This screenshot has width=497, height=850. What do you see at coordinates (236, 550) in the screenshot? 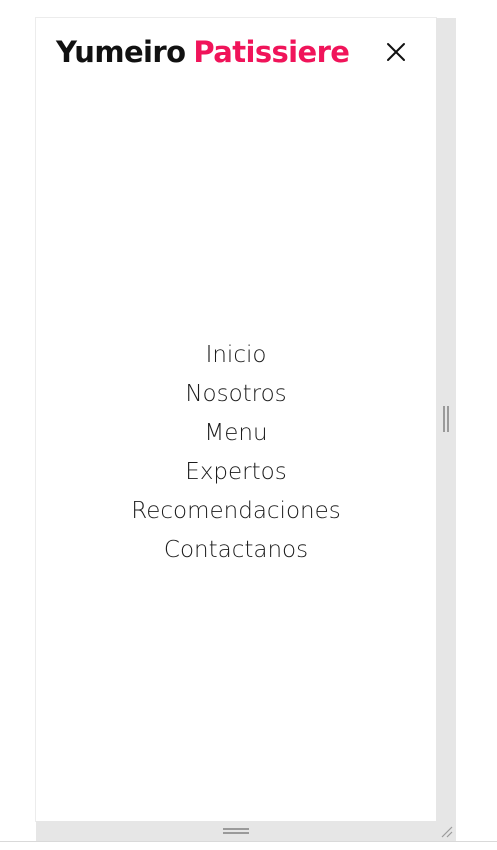
I see `nav-item-contactanos: Contactanos` at bounding box center [236, 550].